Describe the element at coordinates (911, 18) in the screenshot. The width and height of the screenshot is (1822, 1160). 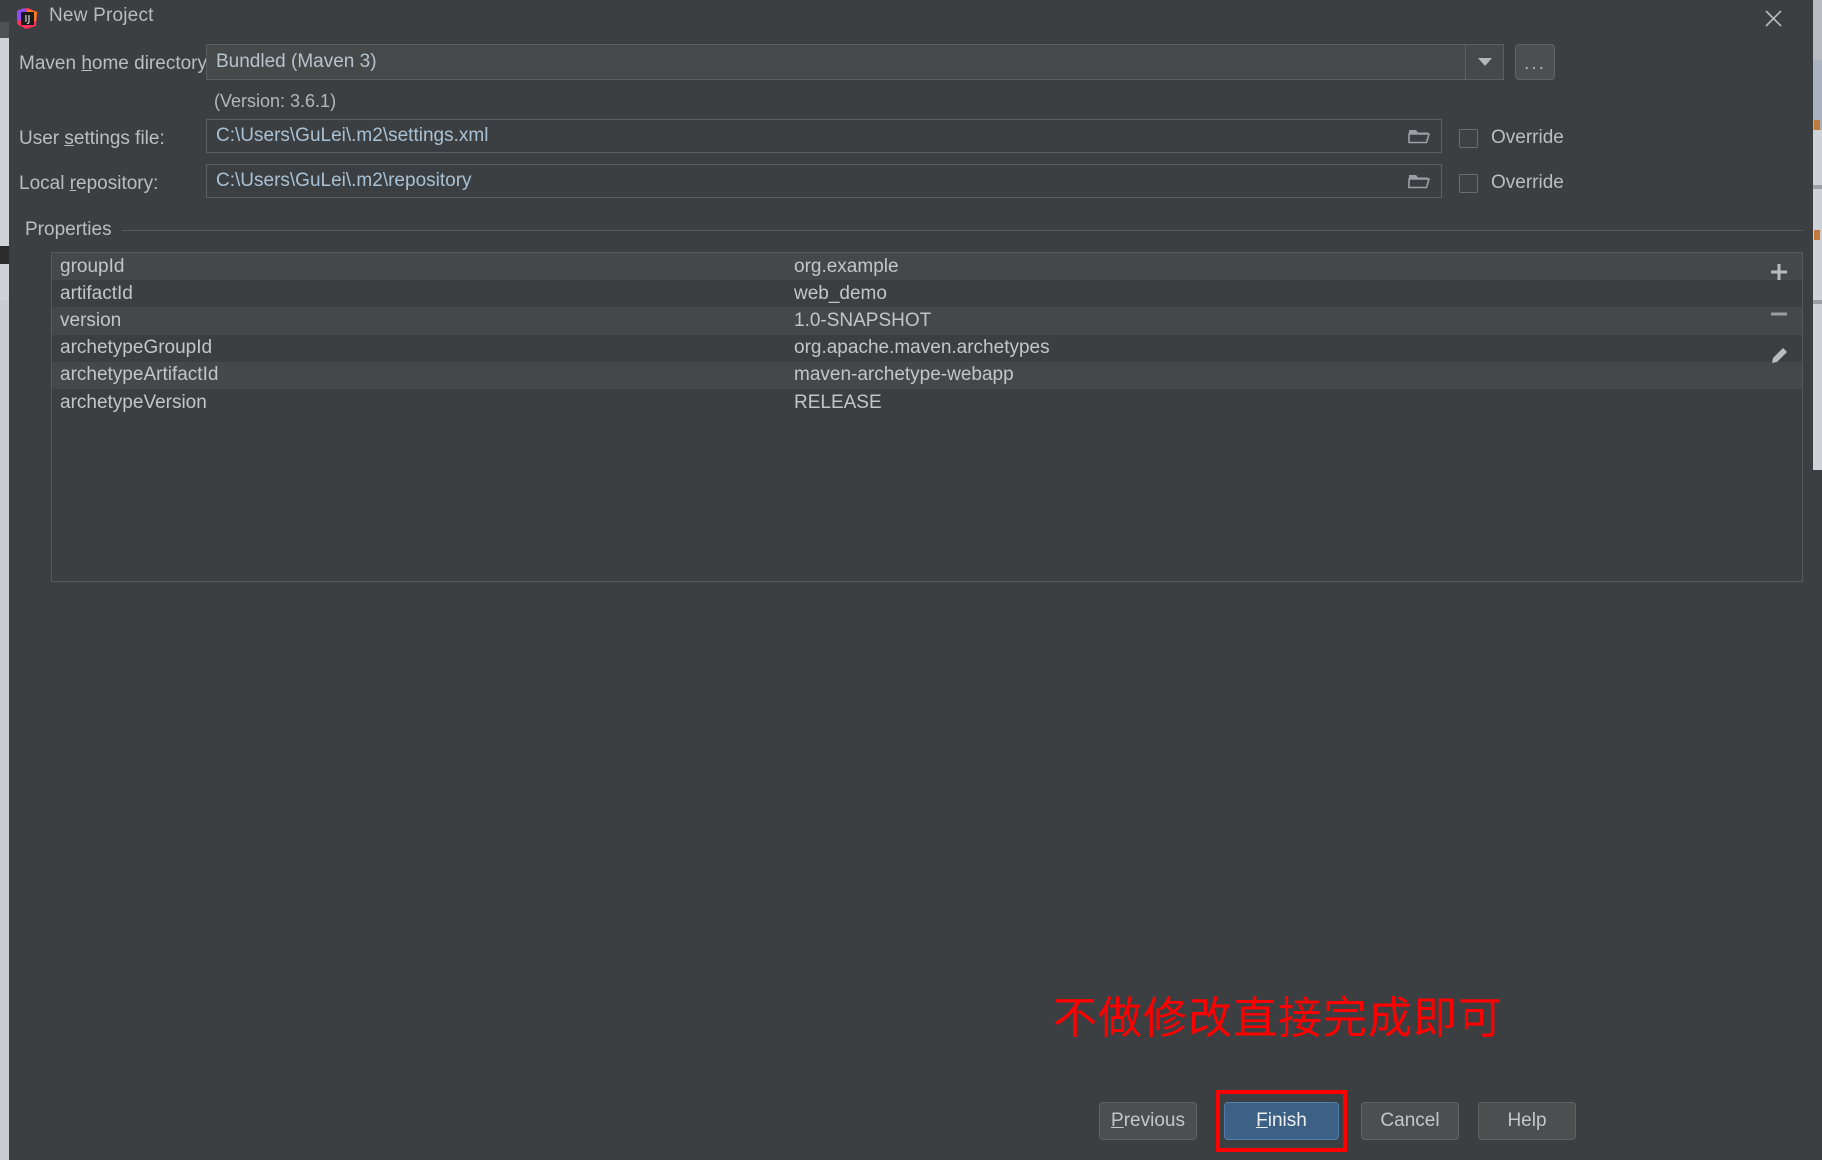
I see `dialog-title-bar: IJ New Project` at that location.